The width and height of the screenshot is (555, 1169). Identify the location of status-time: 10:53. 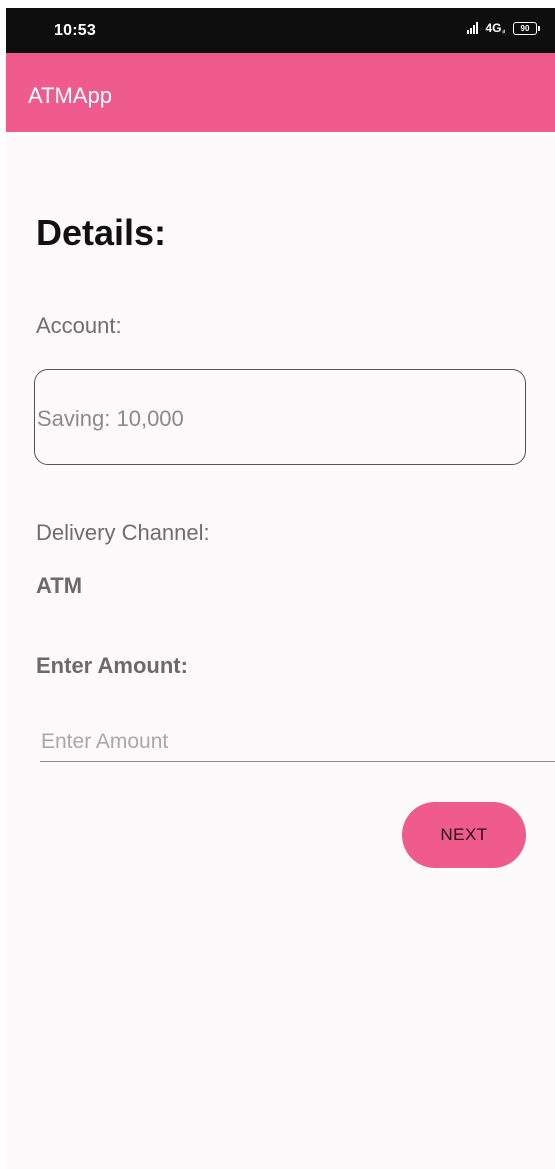
(75, 30).